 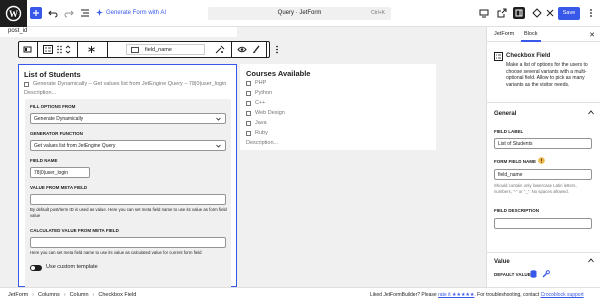 What do you see at coordinates (68, 49) in the screenshot?
I see `move-up-down-icon` at bounding box center [68, 49].